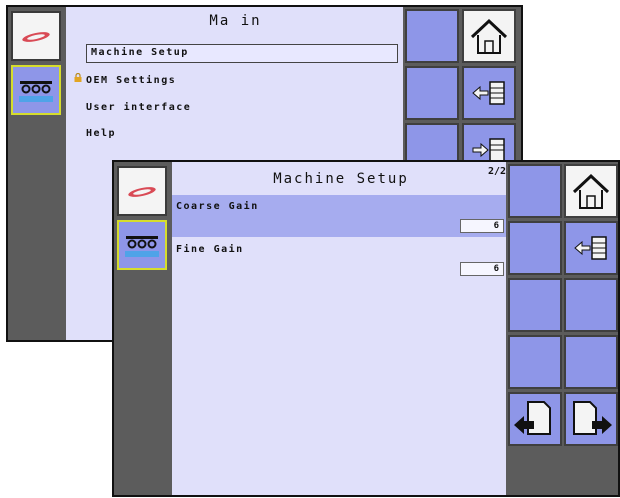 The height and width of the screenshot is (498, 620). Describe the element at coordinates (532, 418) in the screenshot. I see `page-back-icon` at that location.